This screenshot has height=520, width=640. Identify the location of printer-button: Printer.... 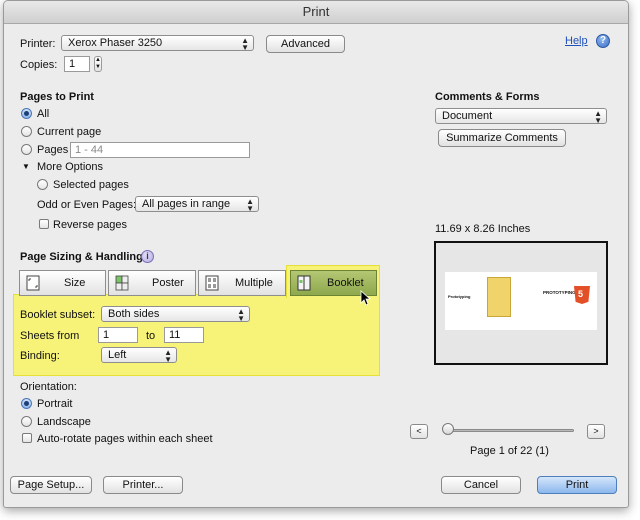
(143, 485).